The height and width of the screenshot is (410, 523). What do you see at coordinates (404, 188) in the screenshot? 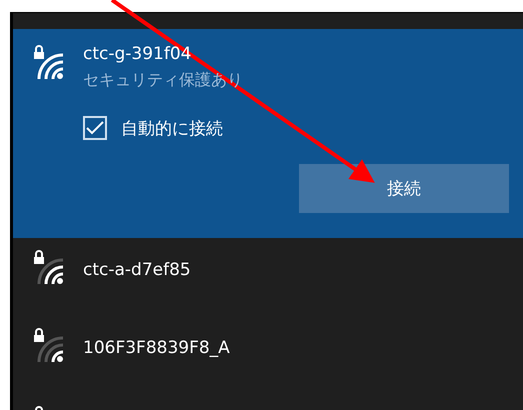
I see `connect-button: 接続` at bounding box center [404, 188].